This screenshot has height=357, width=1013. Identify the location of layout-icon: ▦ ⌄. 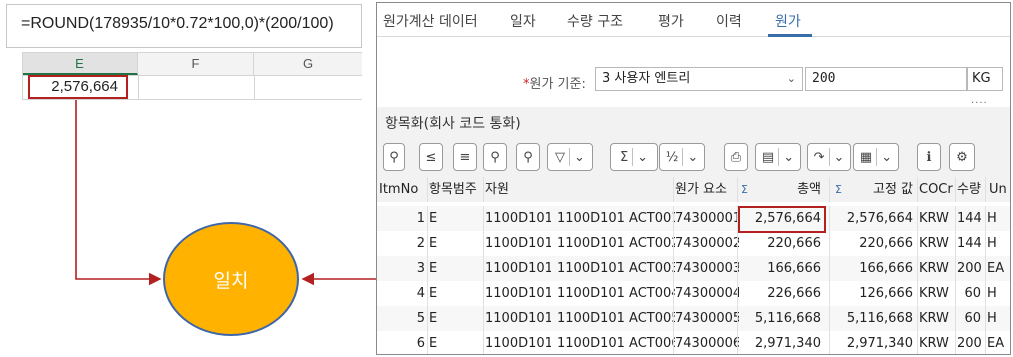
(876, 157).